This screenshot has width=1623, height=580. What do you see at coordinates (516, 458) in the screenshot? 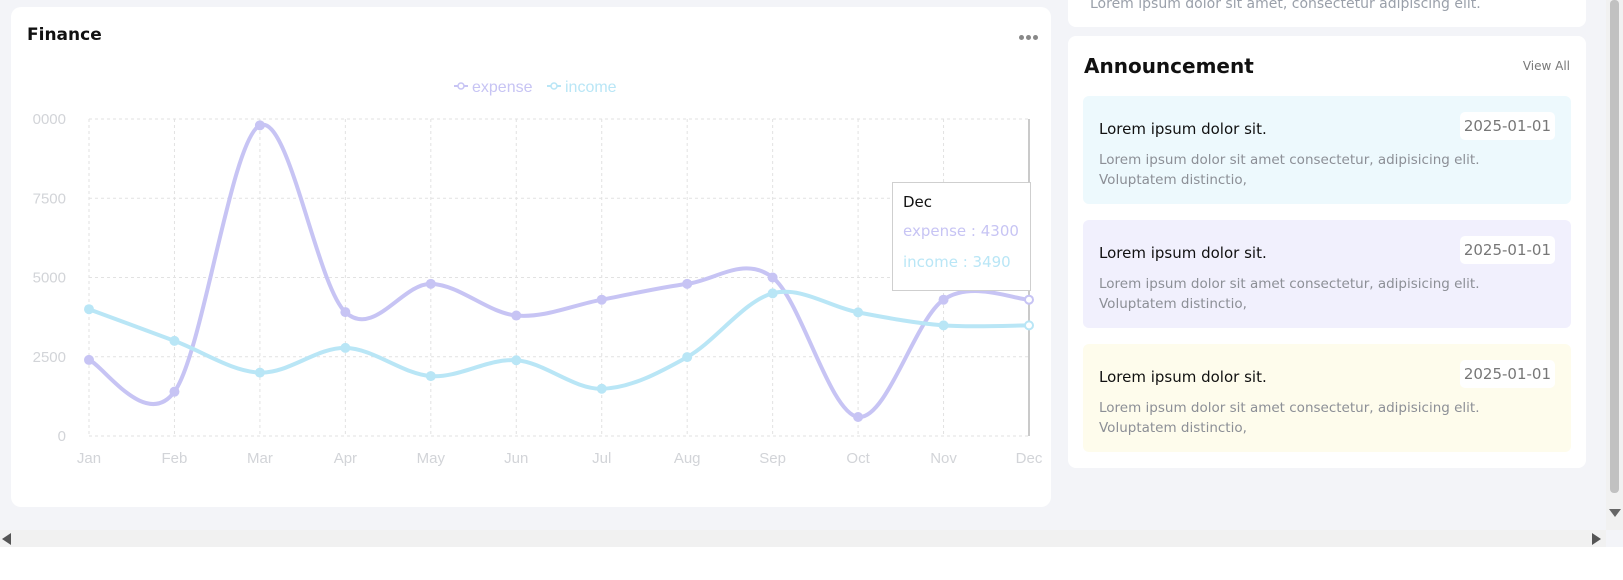
I see `x-tick-label: Jun` at bounding box center [516, 458].